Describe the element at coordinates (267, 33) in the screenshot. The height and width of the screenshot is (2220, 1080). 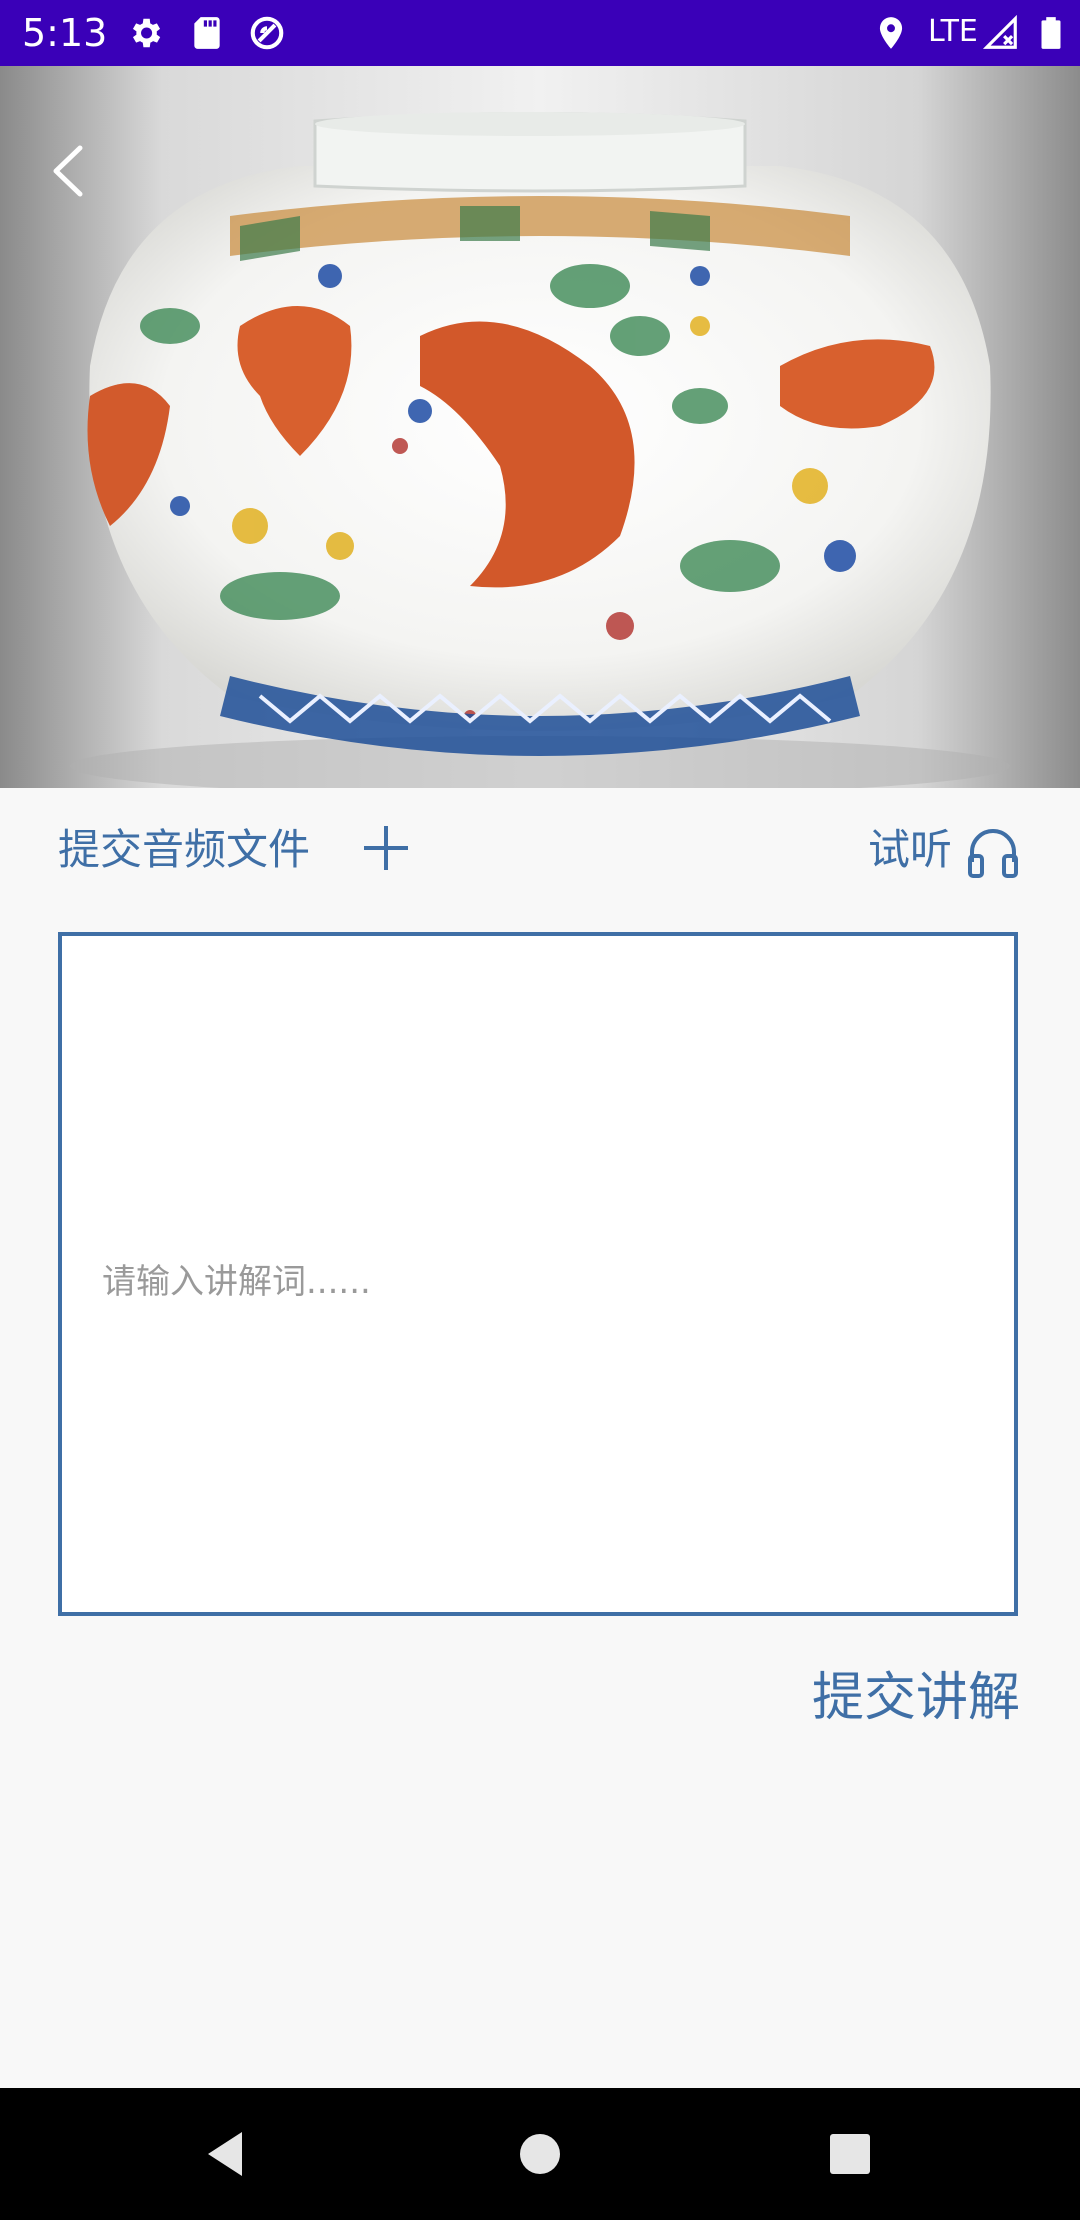
I see `vpn-icon` at that location.